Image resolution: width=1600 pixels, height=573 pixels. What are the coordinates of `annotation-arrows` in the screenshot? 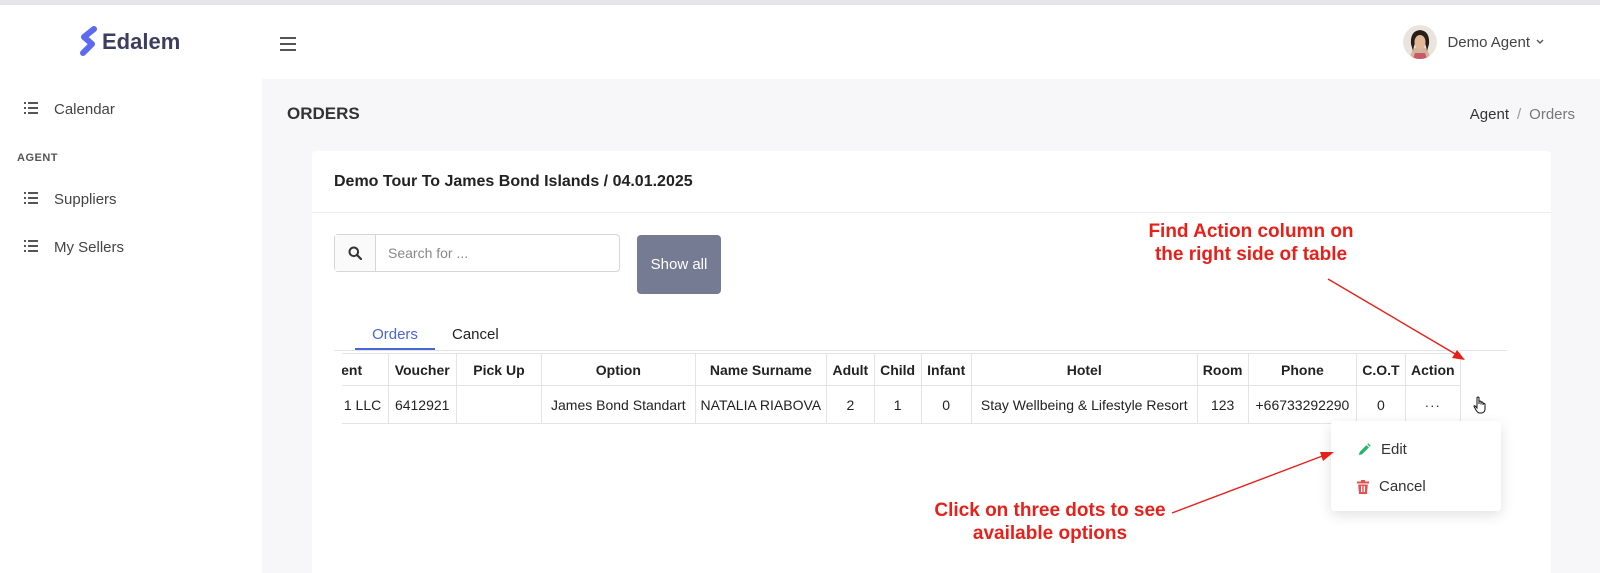 It's located at (1318, 396).